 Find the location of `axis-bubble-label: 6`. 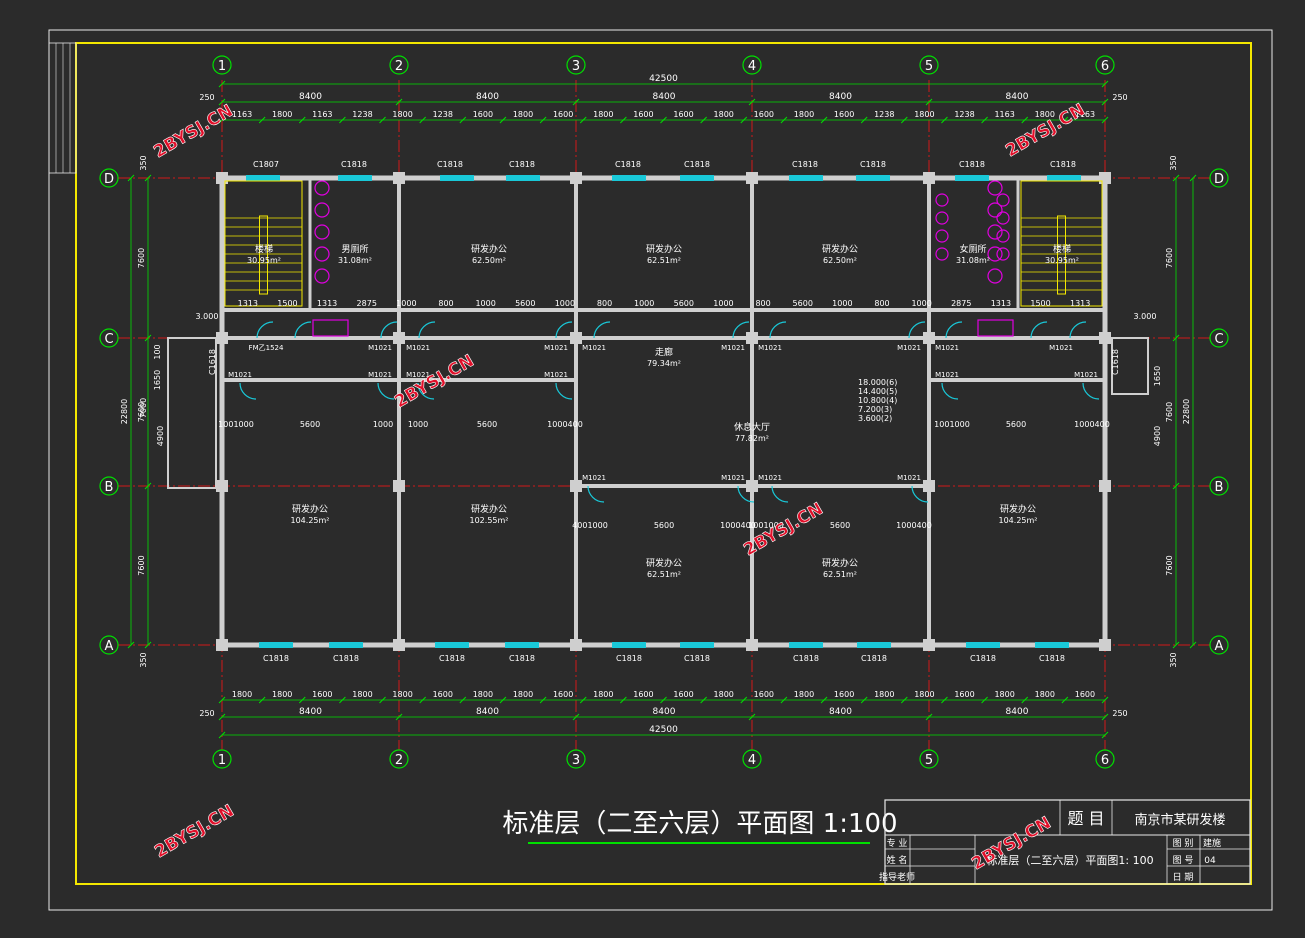

axis-bubble-label: 6 is located at coordinates (1105, 66).